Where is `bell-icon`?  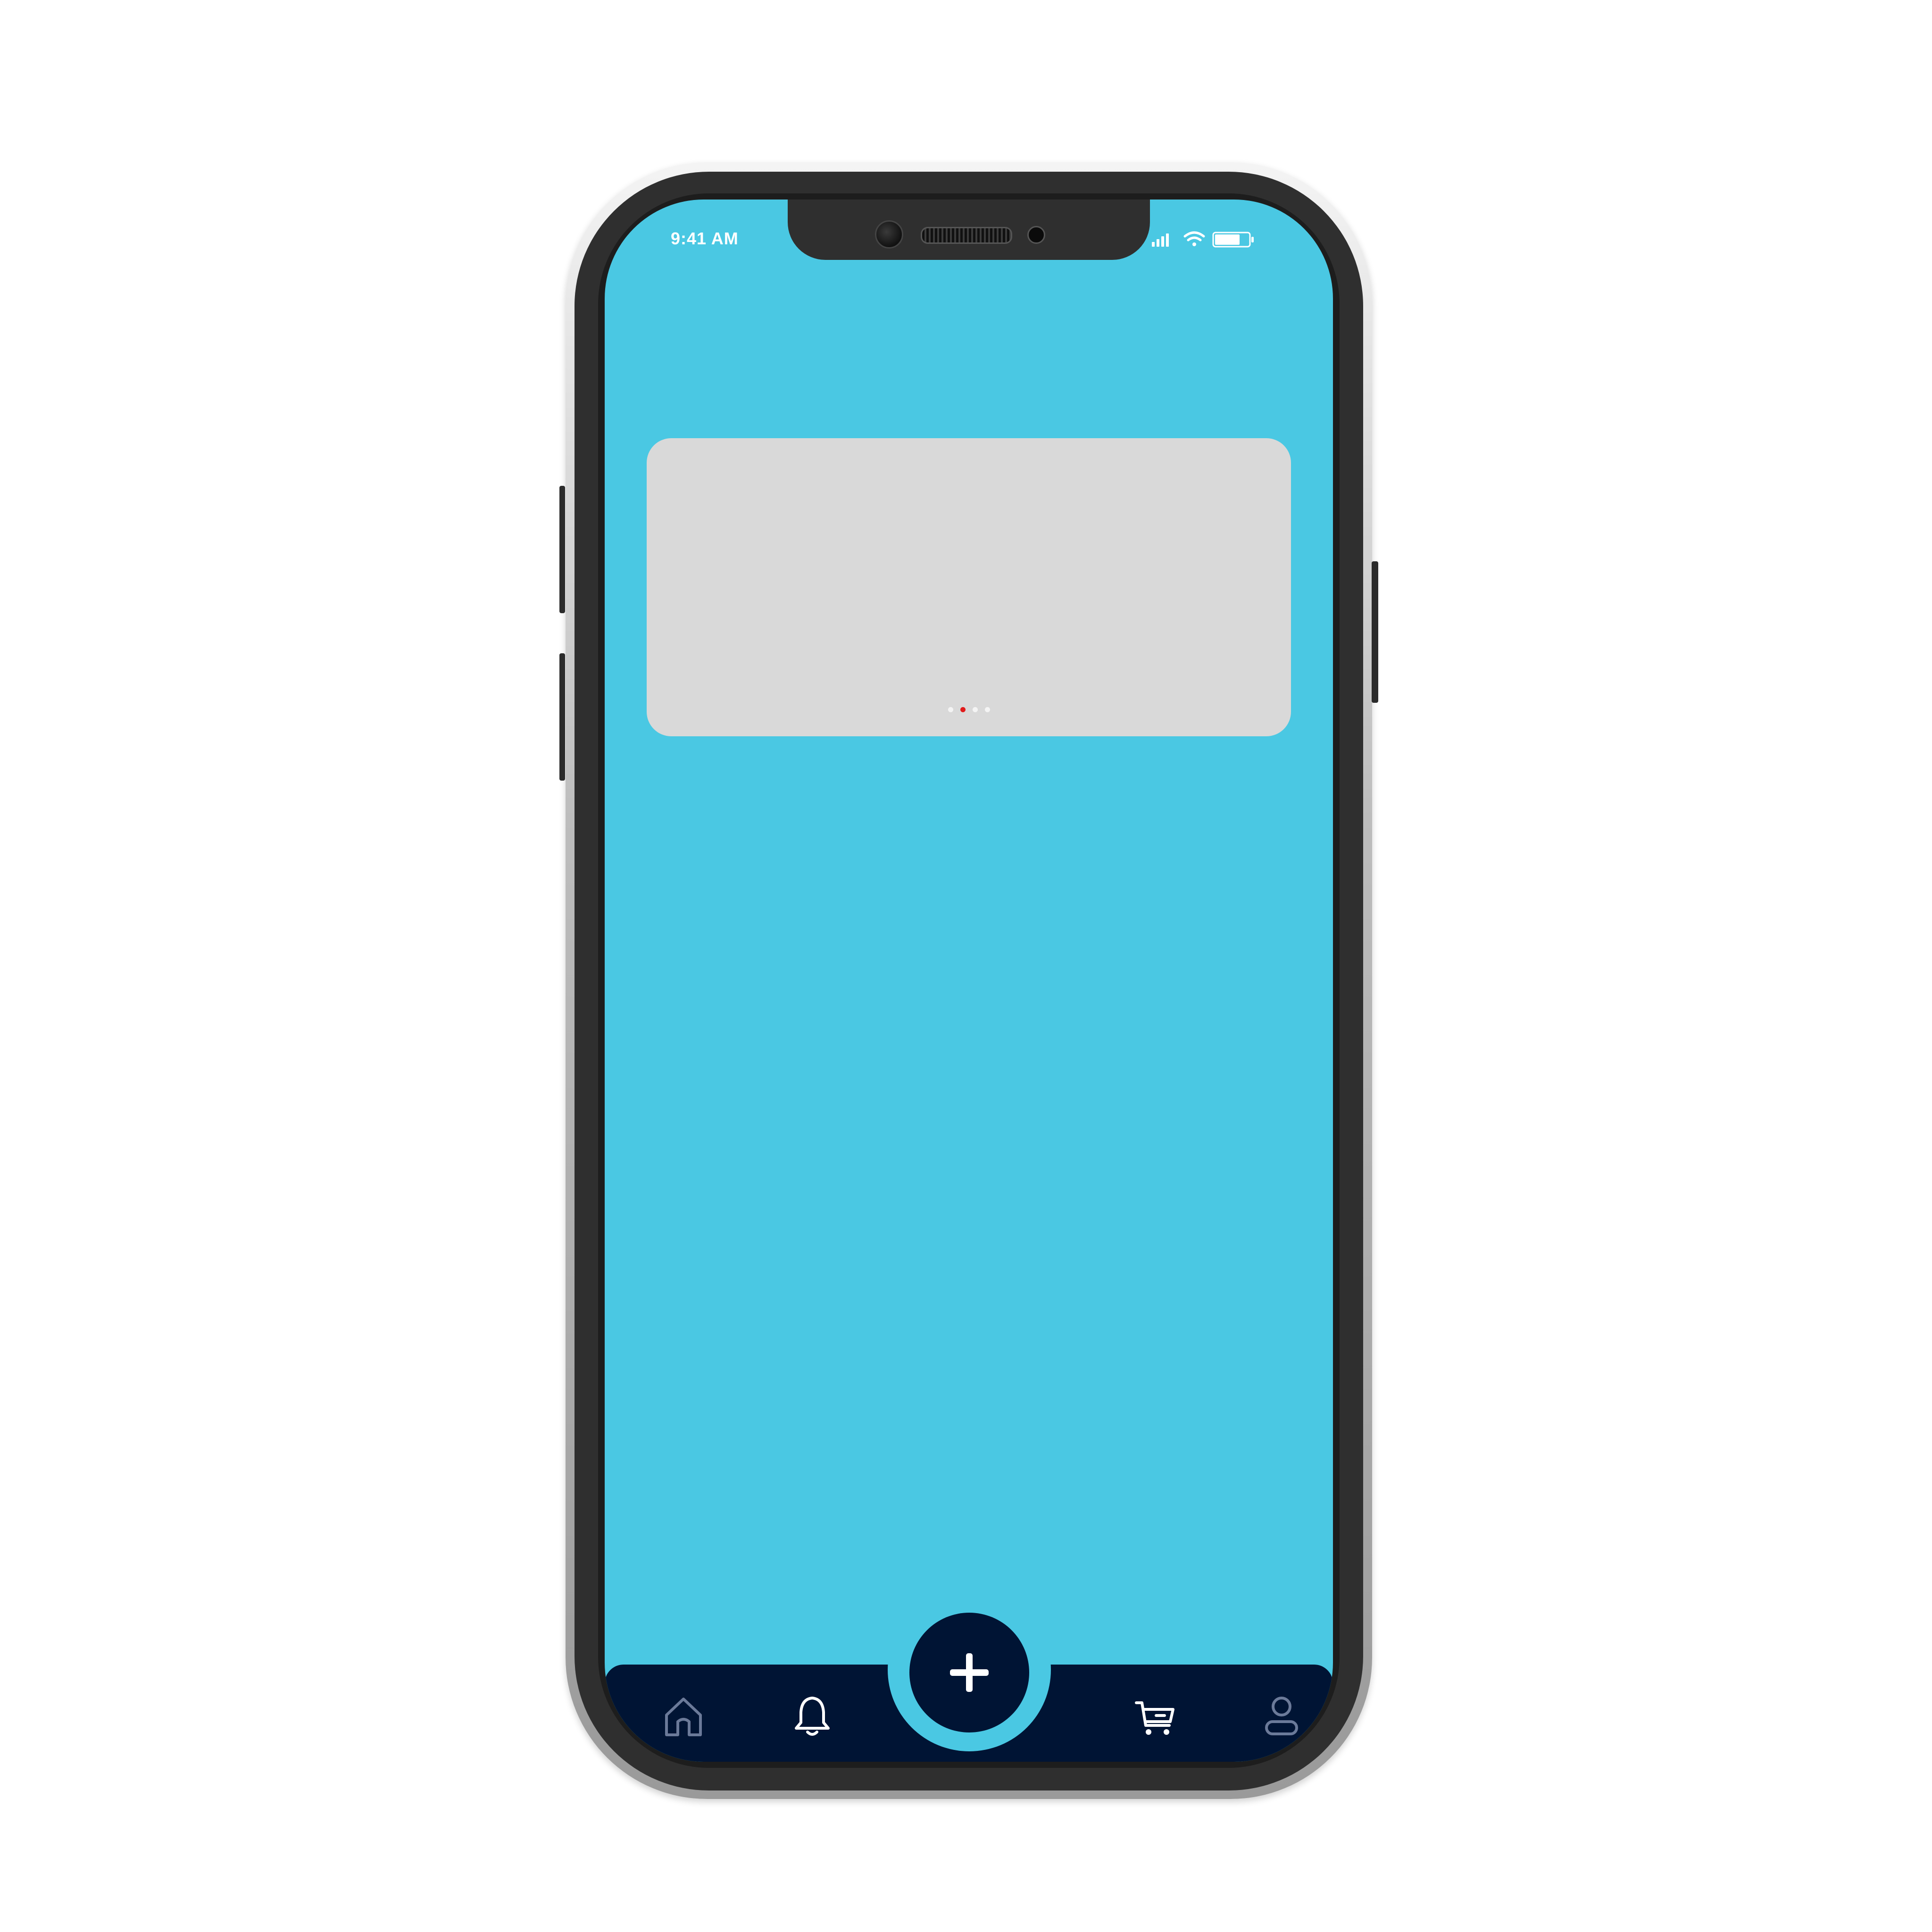
bell-icon is located at coordinates (812, 1716).